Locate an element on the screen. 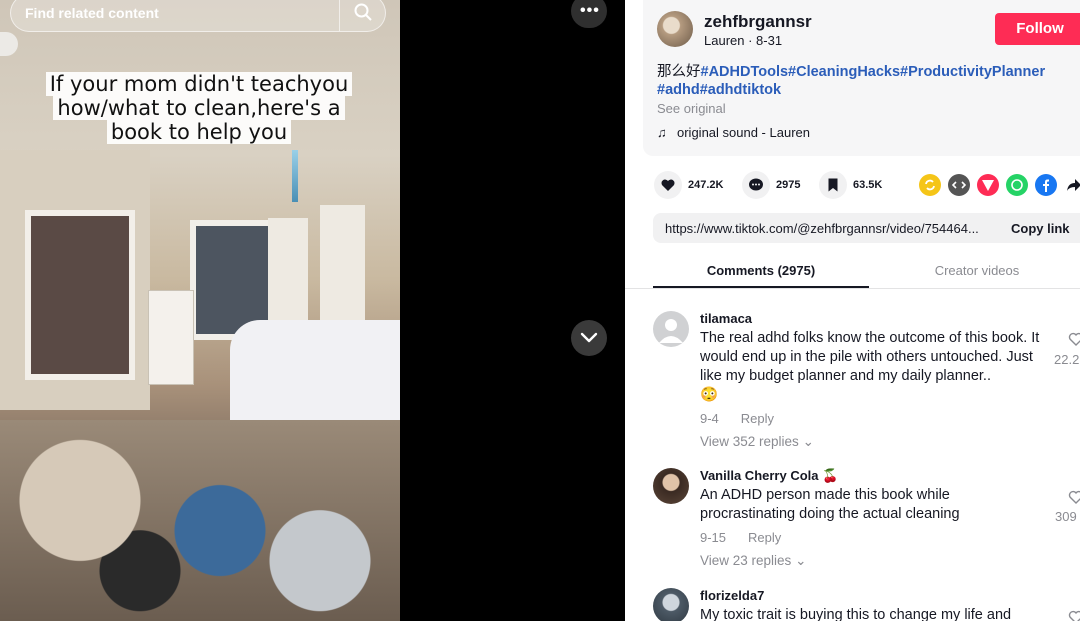  video-frame-floor is located at coordinates (200, 520).